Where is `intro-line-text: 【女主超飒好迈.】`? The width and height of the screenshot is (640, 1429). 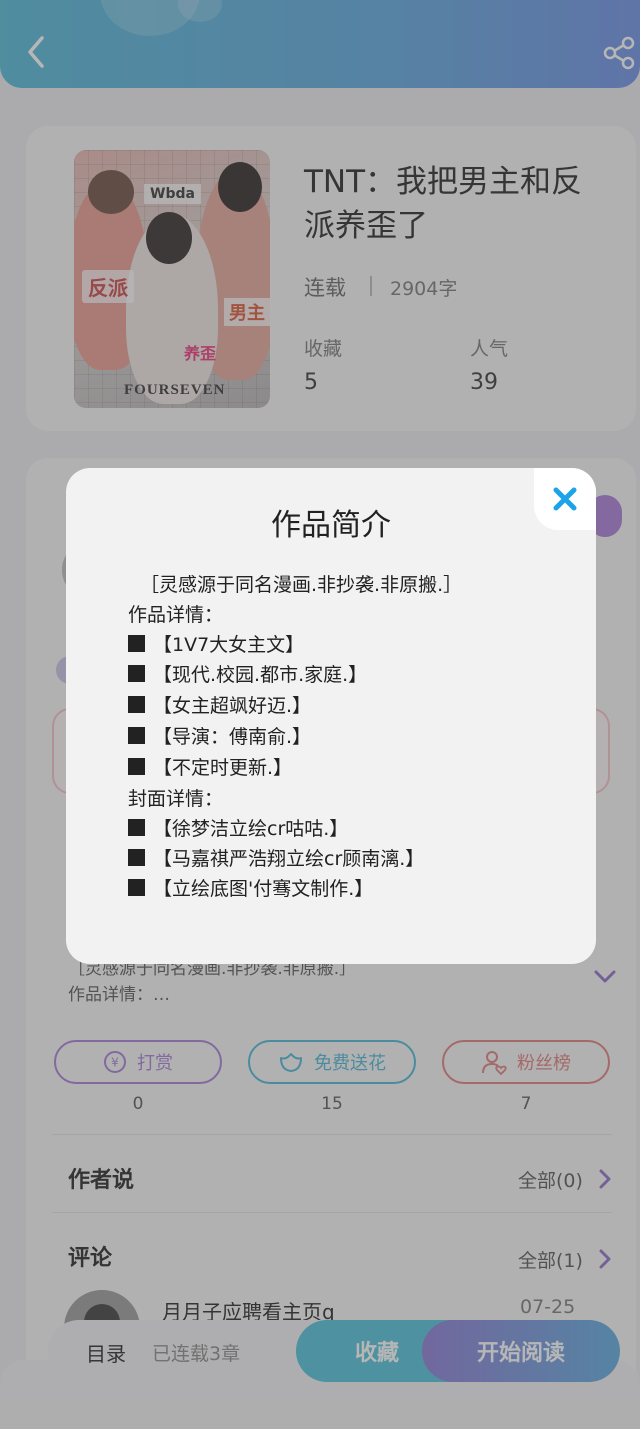
intro-line-text: 【女主超飒好迈.】 is located at coordinates (232, 706).